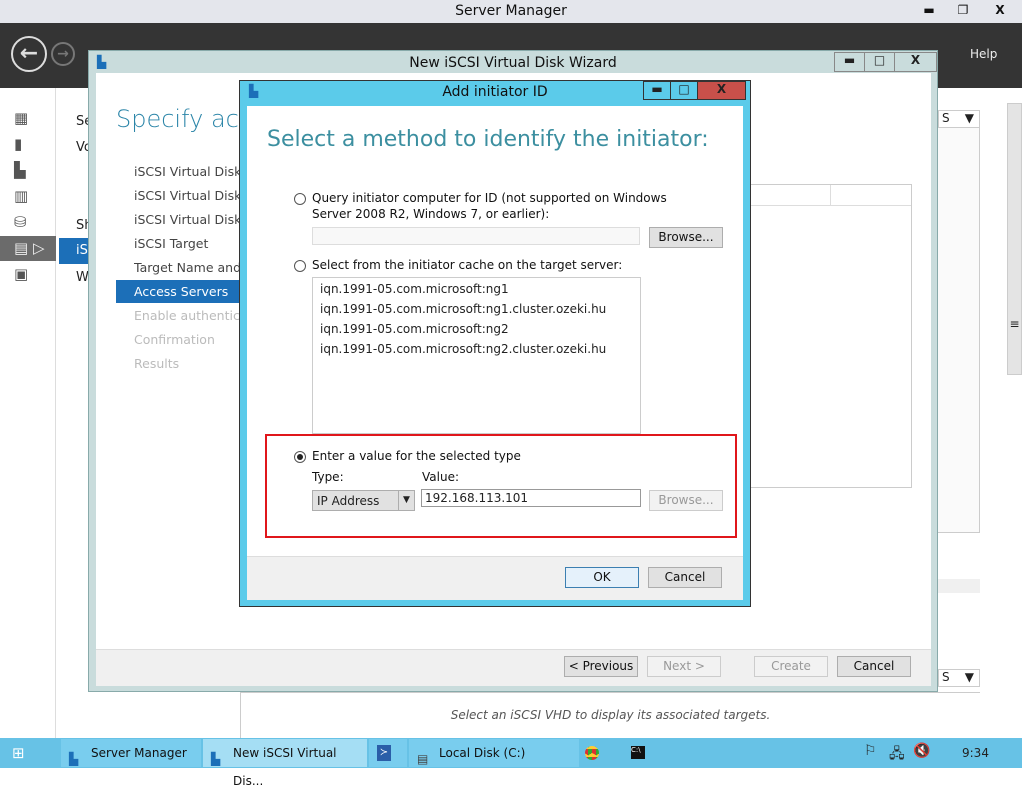 Image resolution: width=1022 pixels, height=795 pixels. I want to click on folder-icon: ▤, so click(423, 759).